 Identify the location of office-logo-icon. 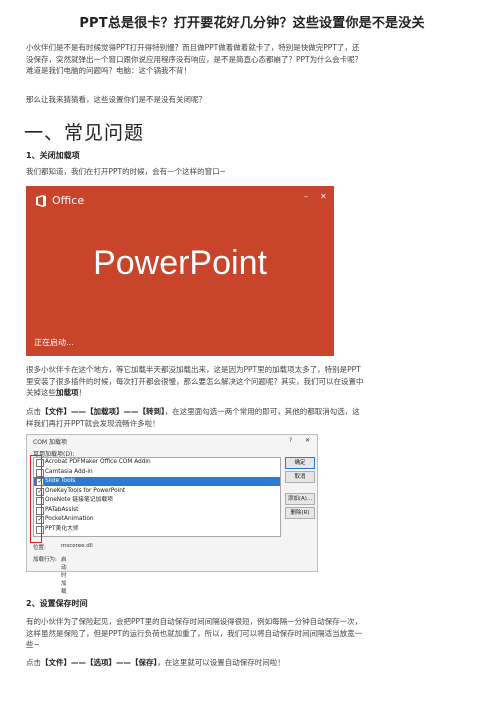
(41, 201).